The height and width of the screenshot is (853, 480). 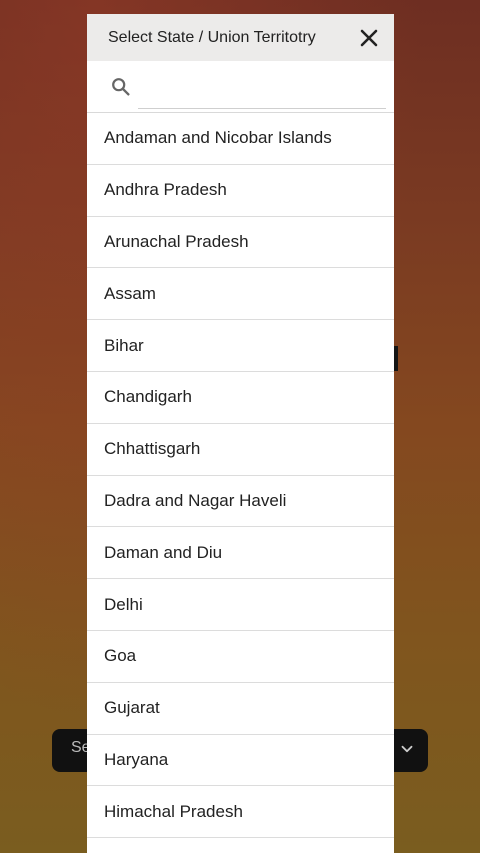 What do you see at coordinates (240, 294) in the screenshot?
I see `state-item: Assam` at bounding box center [240, 294].